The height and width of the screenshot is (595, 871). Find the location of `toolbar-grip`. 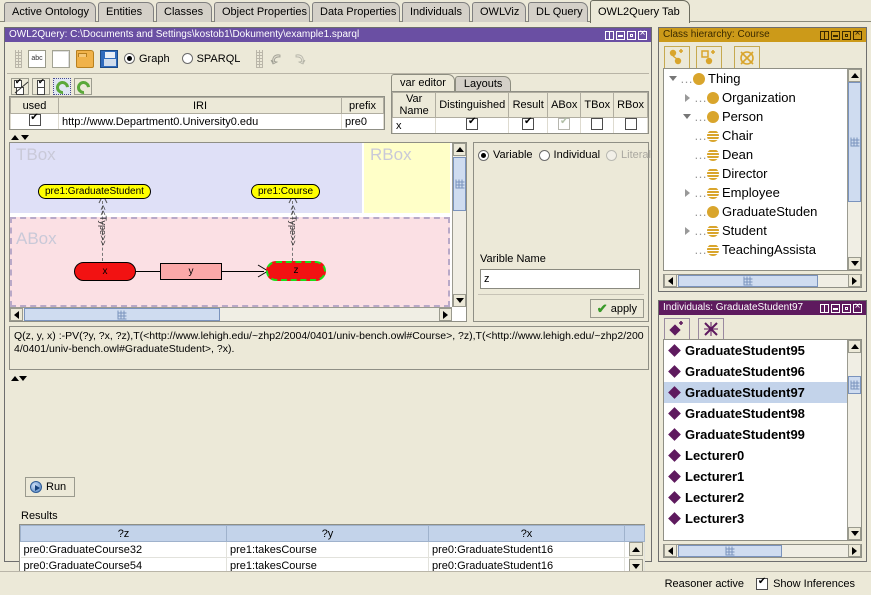

toolbar-grip is located at coordinates (18, 58).